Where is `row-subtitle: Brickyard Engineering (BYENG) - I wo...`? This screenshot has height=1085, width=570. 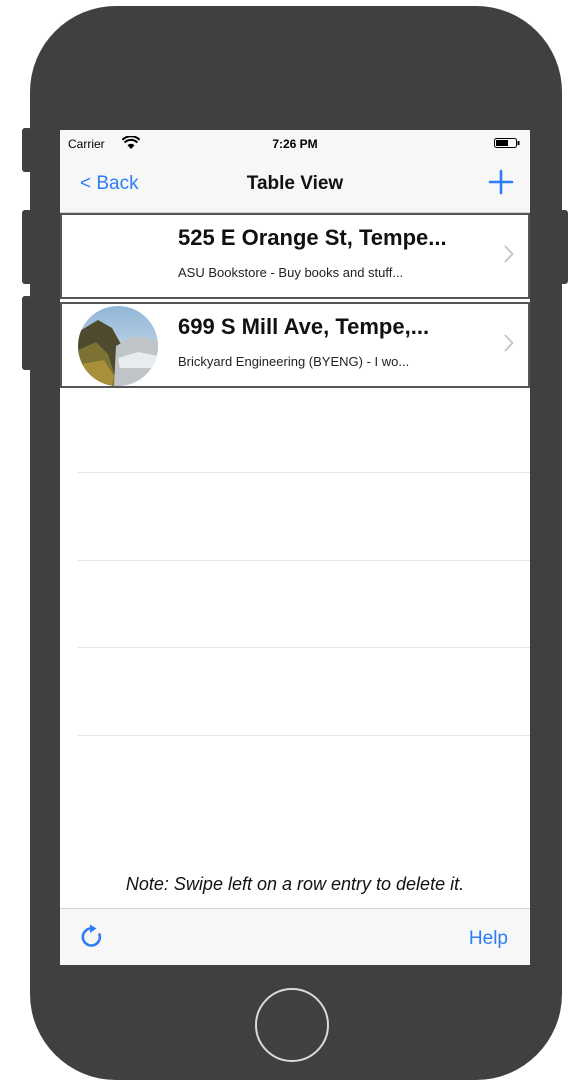
row-subtitle: Brickyard Engineering (BYENG) - I wo... is located at coordinates (294, 361).